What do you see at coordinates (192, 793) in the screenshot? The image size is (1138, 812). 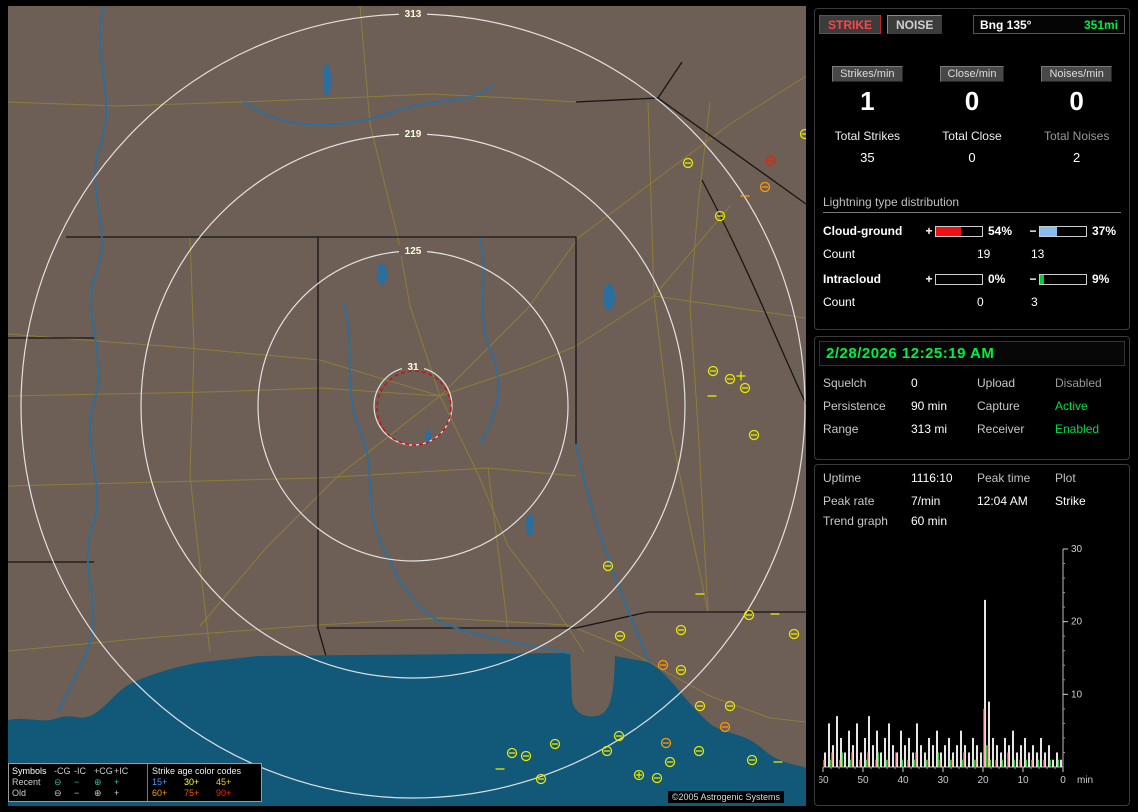 I see `age-75: 75+` at bounding box center [192, 793].